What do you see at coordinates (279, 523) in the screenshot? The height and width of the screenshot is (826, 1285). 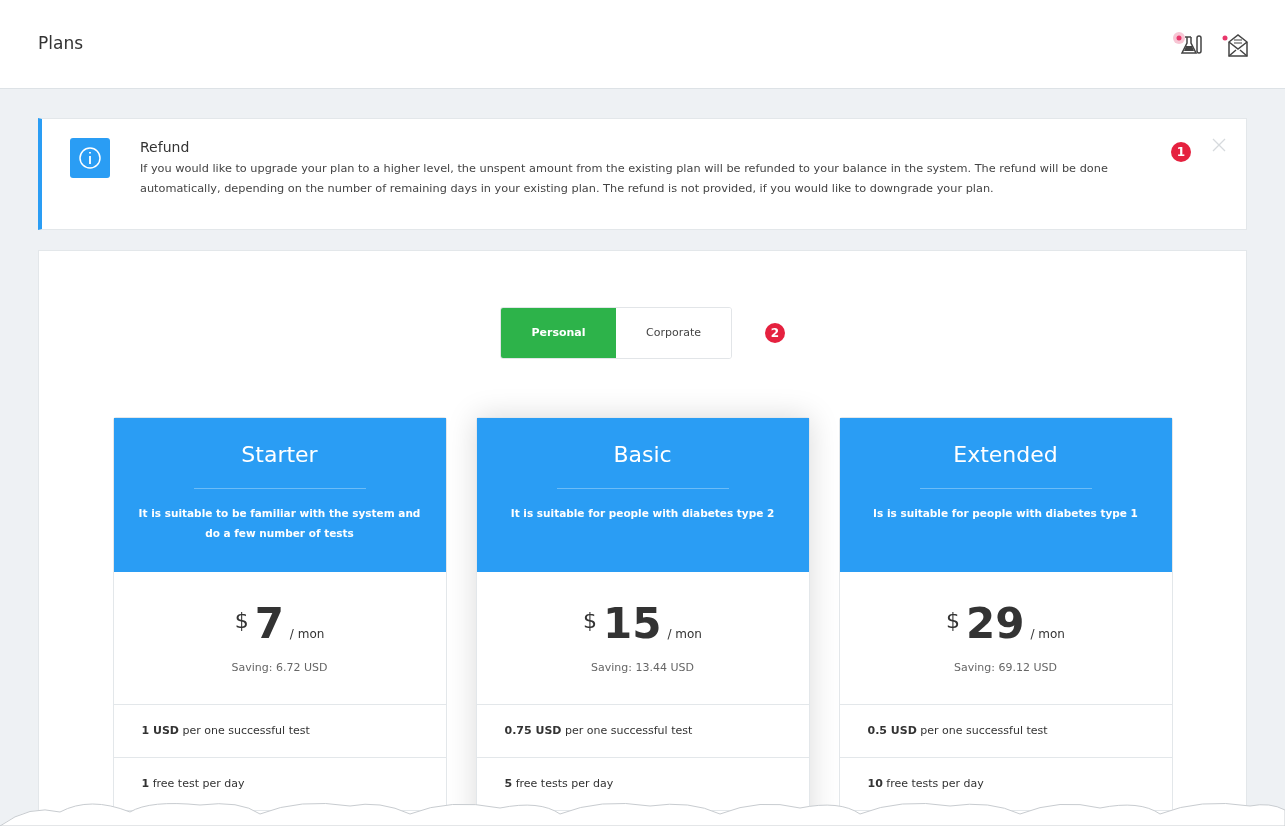 I see `plan-description: It is suitable to be familiar with the system and do a few number of tests` at bounding box center [279, 523].